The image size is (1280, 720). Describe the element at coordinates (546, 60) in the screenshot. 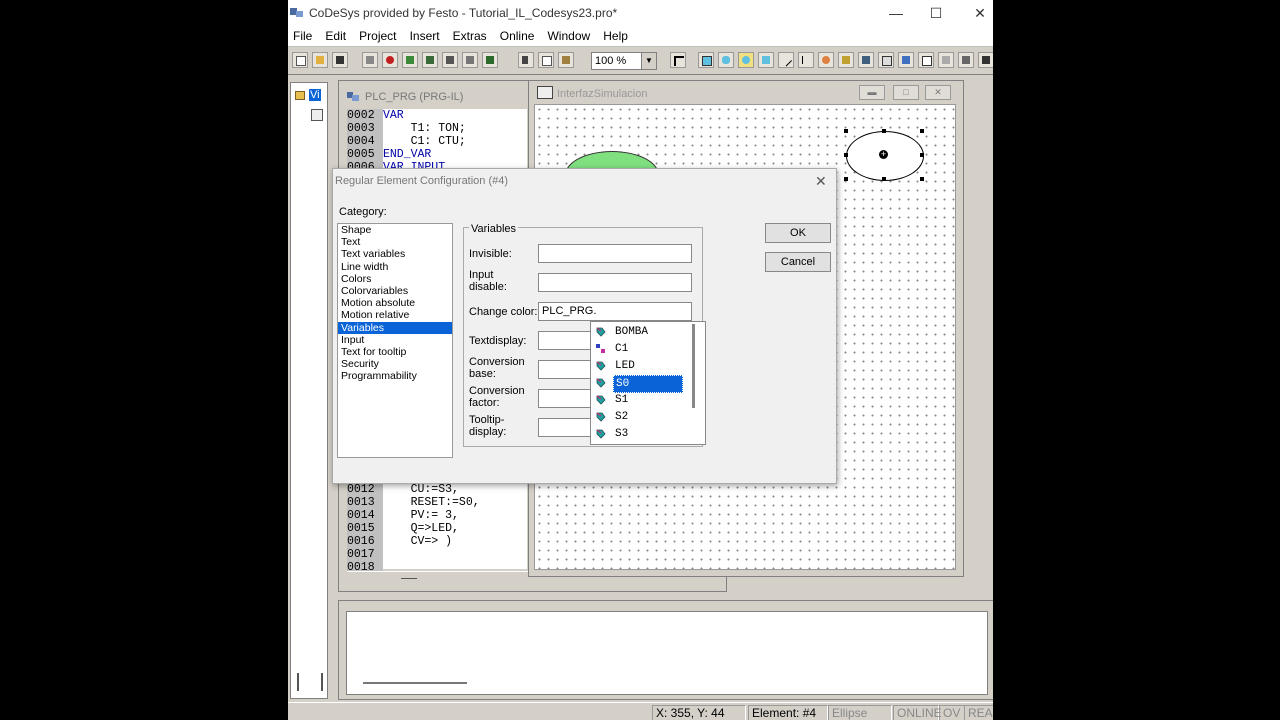

I see `copy-icon` at that location.